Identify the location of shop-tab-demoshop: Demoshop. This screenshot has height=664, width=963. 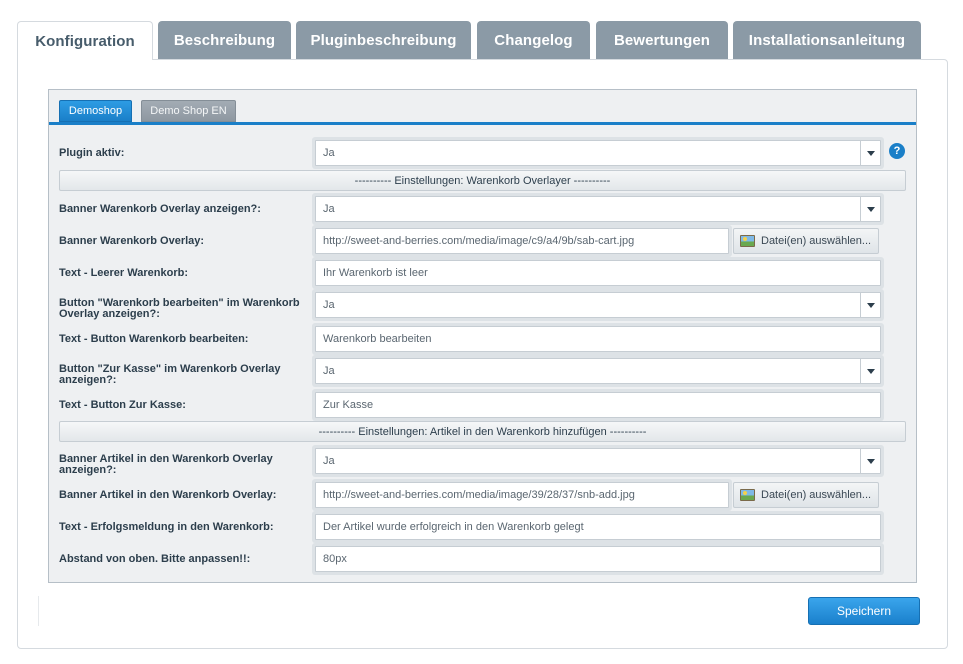
(95, 111).